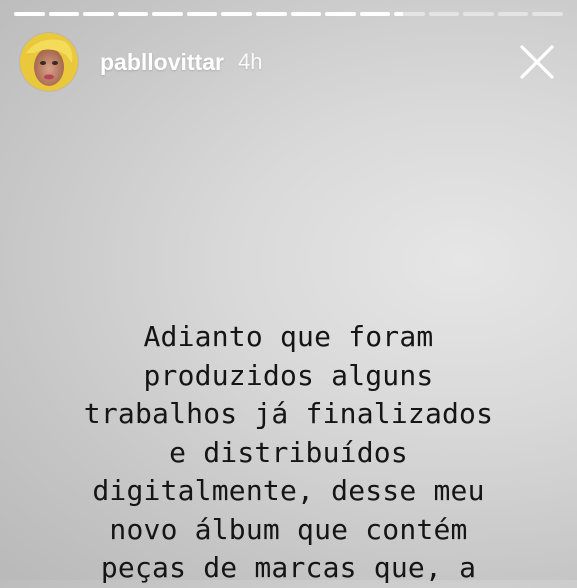 Image resolution: width=577 pixels, height=588 pixels. What do you see at coordinates (288, 14) in the screenshot?
I see `story-progress-bar` at bounding box center [288, 14].